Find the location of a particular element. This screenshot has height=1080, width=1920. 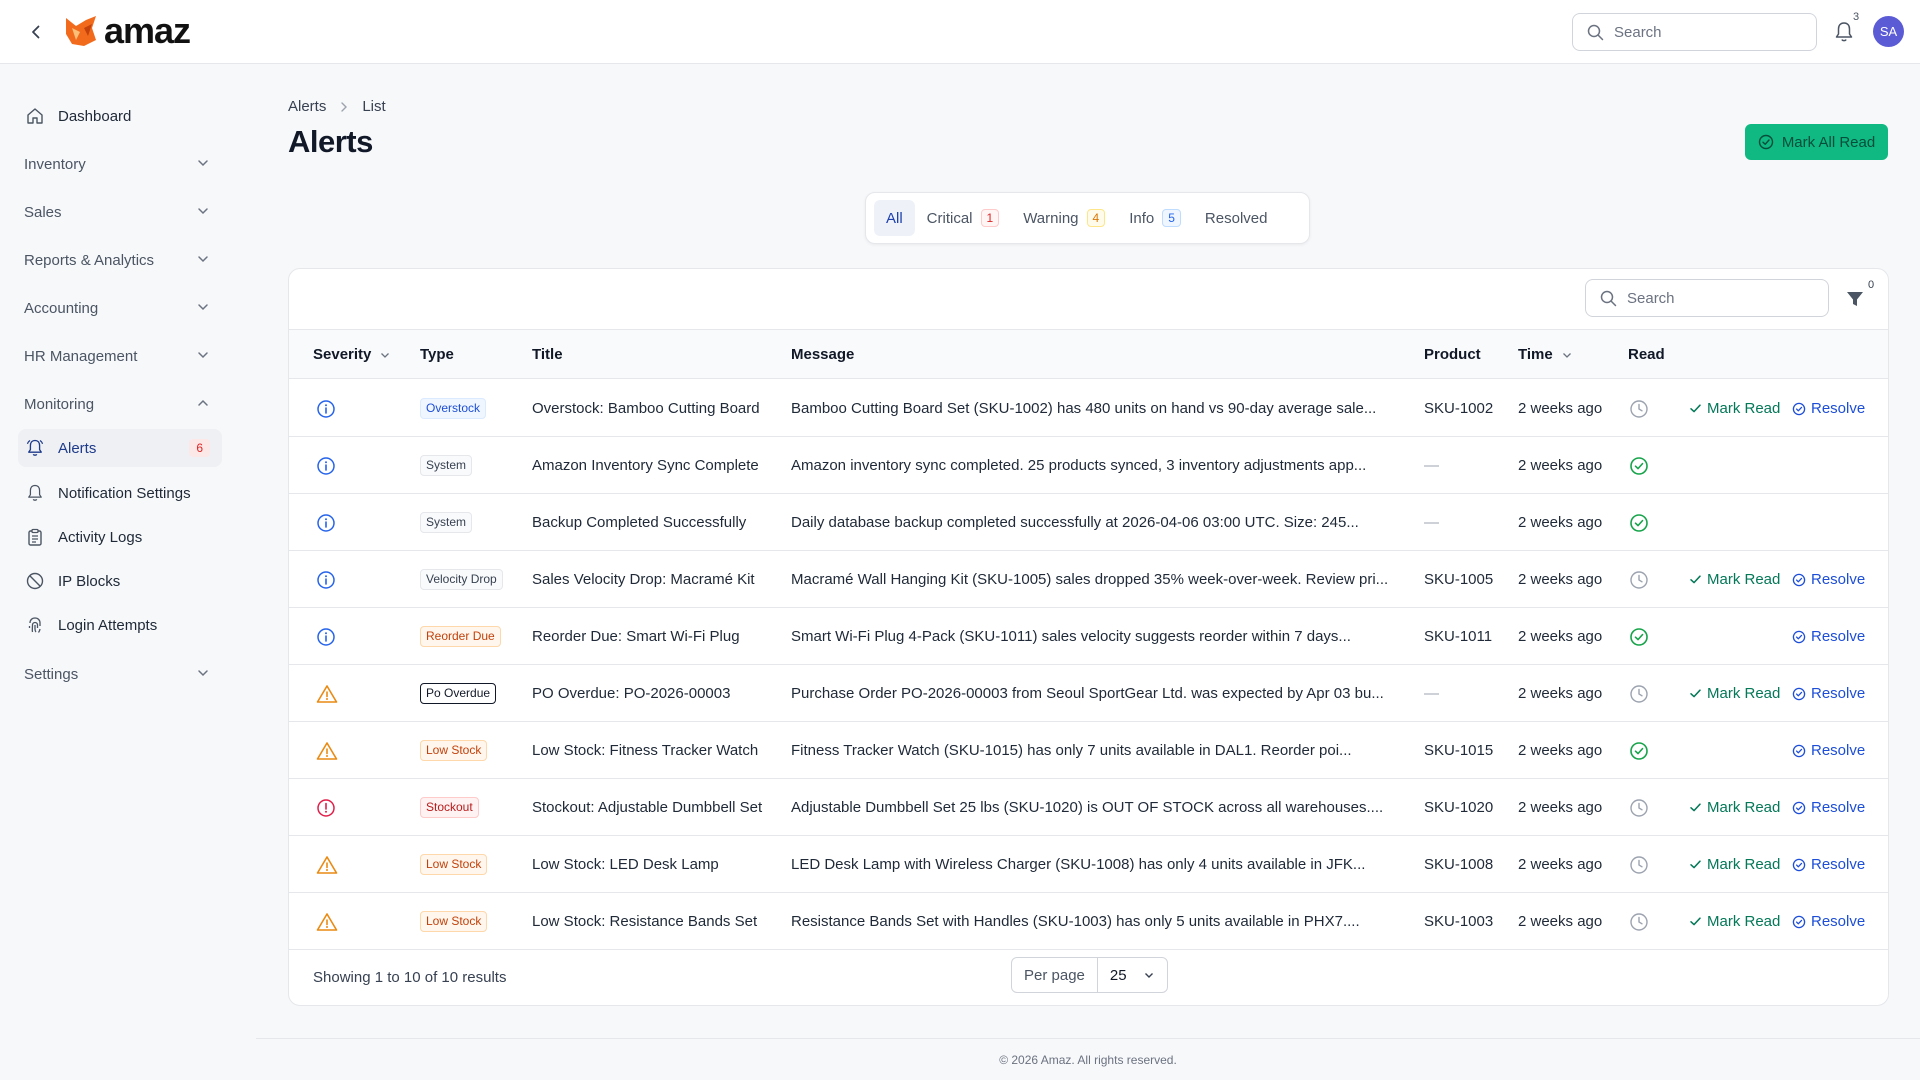

tab-all: All is located at coordinates (894, 218).